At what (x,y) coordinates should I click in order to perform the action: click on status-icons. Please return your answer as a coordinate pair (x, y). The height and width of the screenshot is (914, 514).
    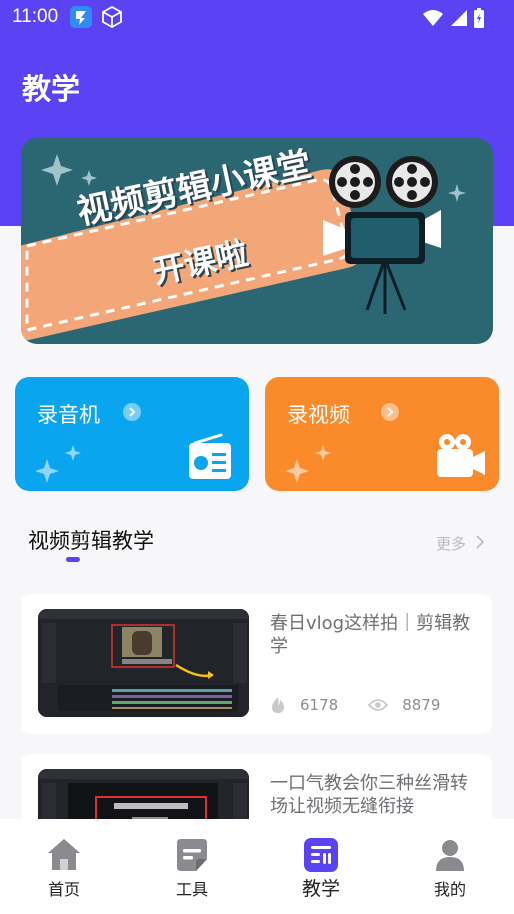
    Looking at the image, I should click on (453, 20).